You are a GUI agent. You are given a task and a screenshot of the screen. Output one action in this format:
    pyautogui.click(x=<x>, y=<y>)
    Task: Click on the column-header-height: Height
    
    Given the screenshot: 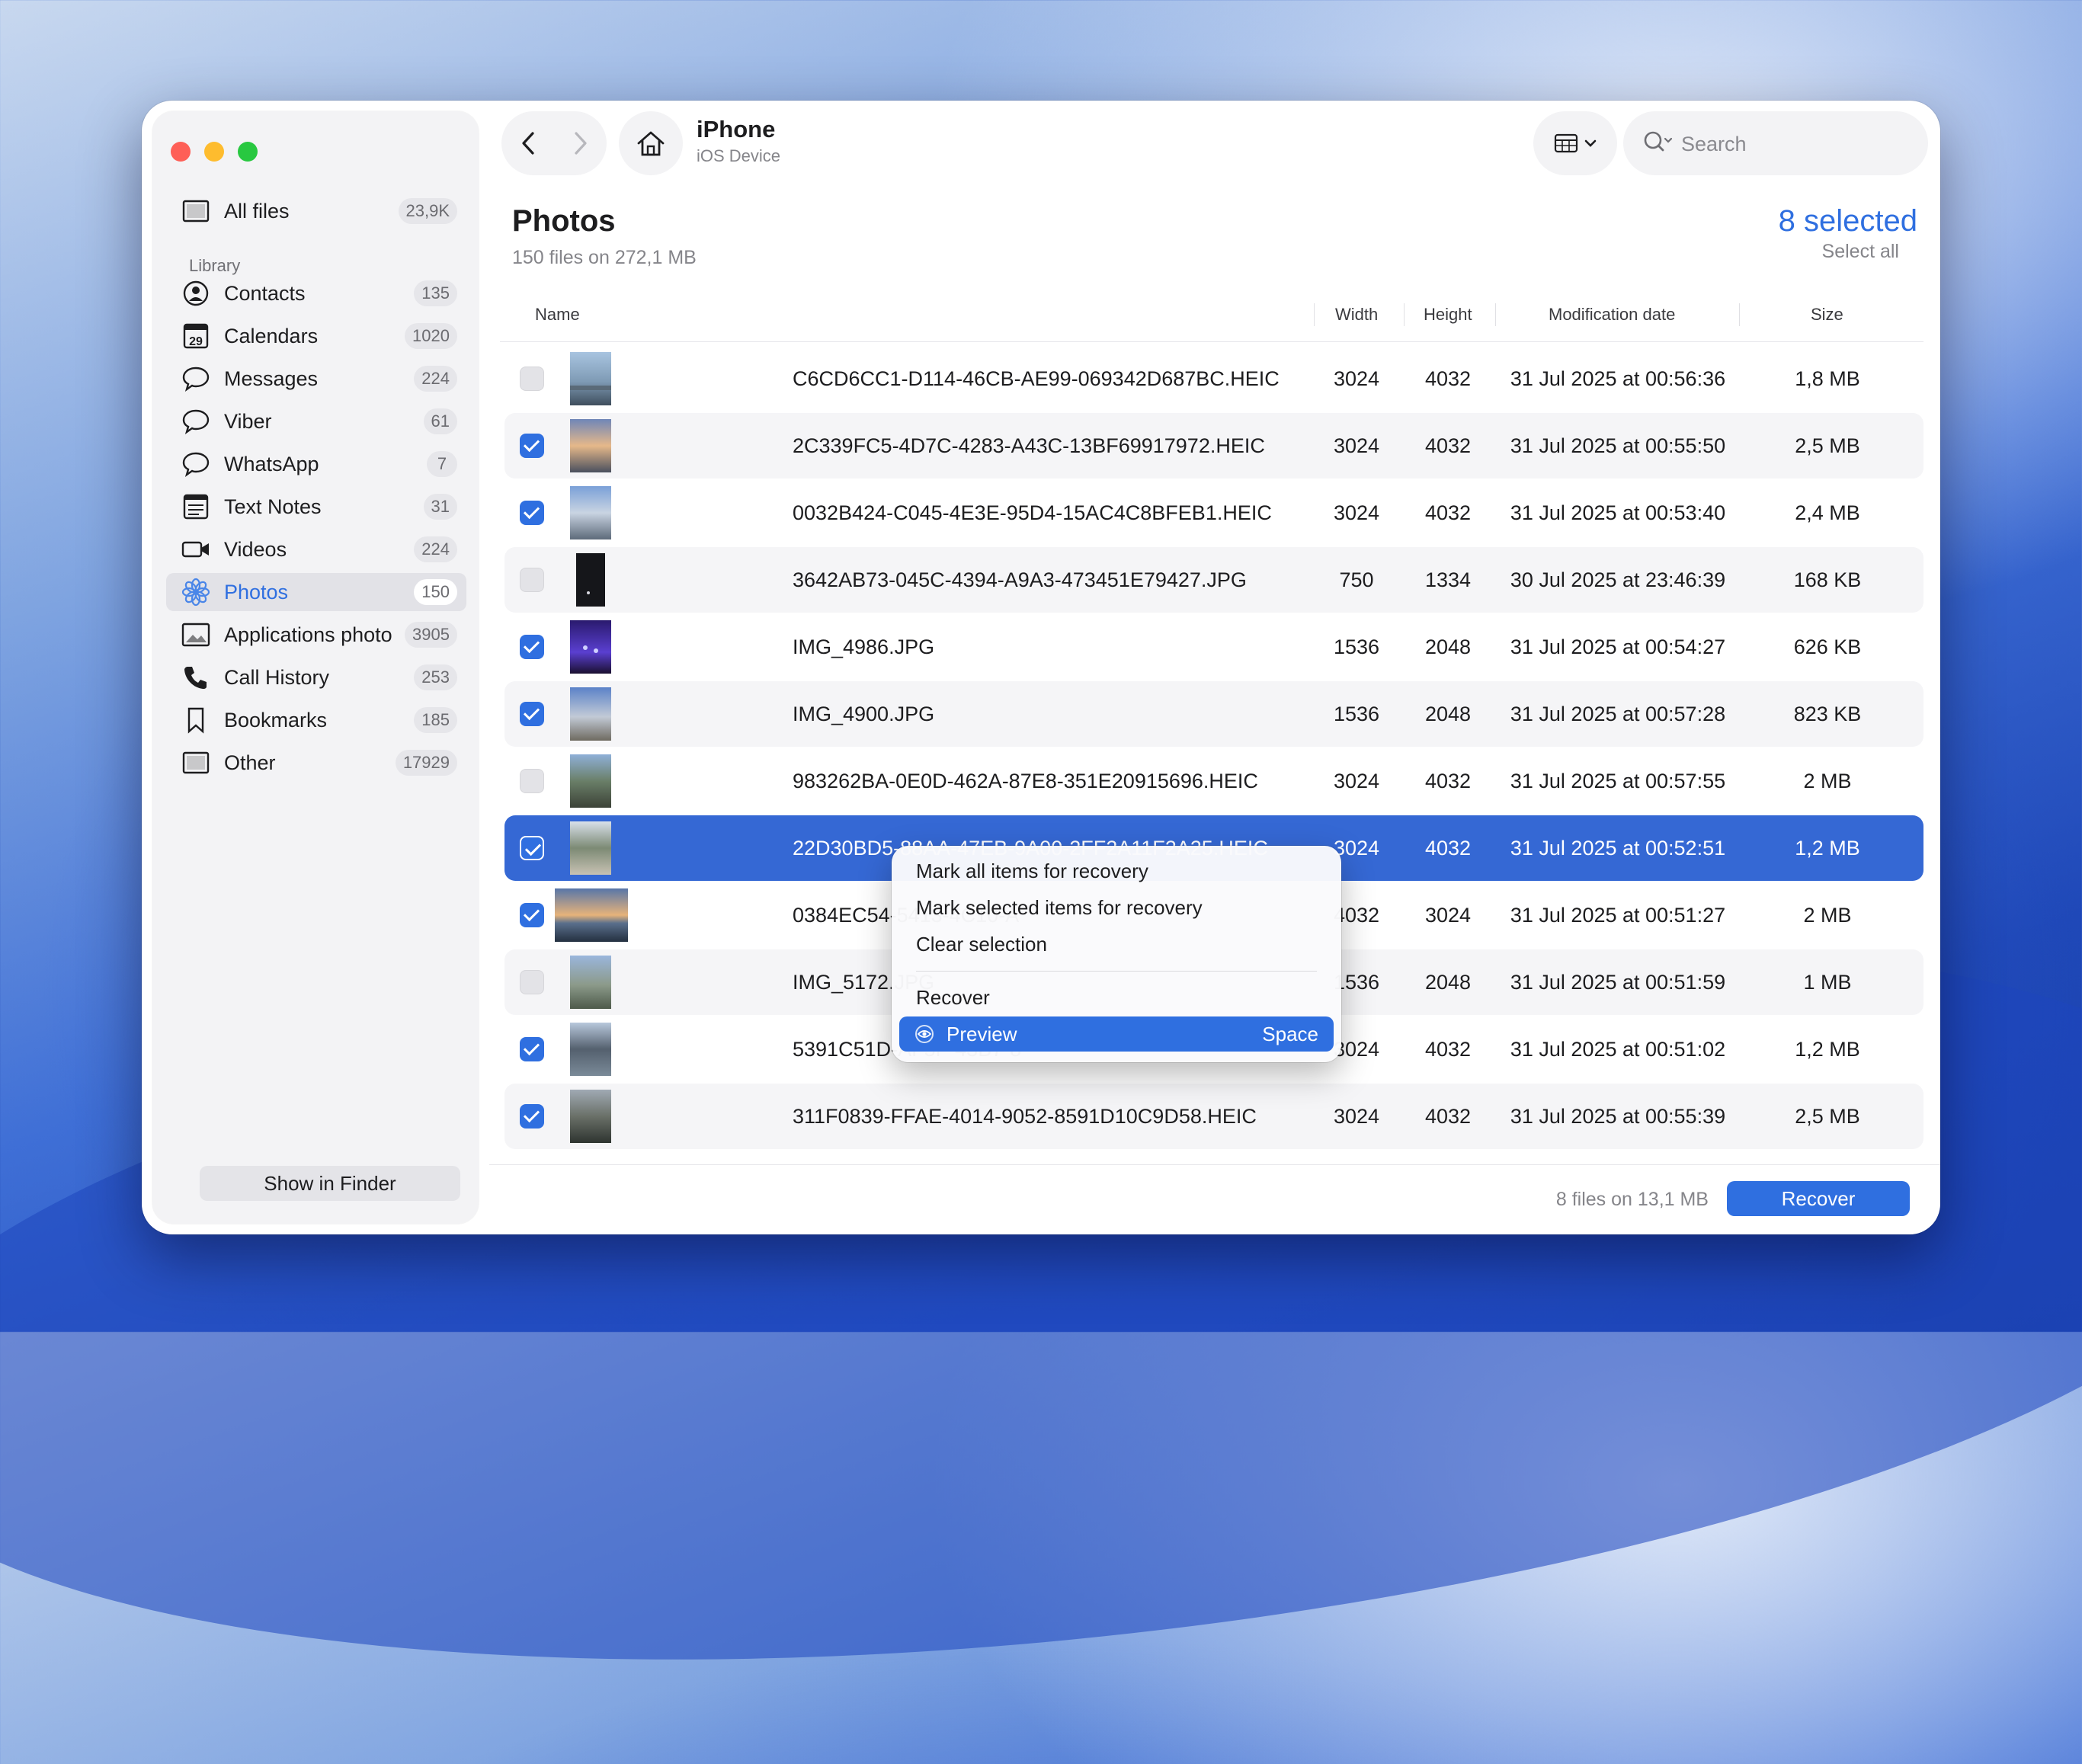 What is the action you would take?
    pyautogui.click(x=1448, y=315)
    